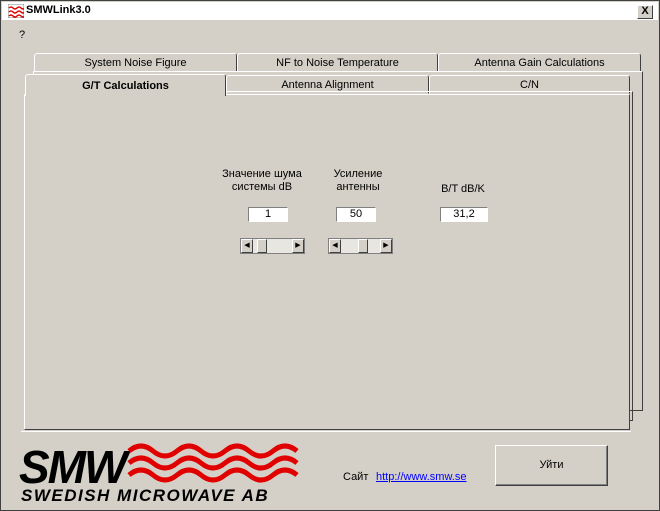 The width and height of the screenshot is (660, 511). What do you see at coordinates (327, 85) in the screenshot?
I see `tab-label: Antenna Alignment` at bounding box center [327, 85].